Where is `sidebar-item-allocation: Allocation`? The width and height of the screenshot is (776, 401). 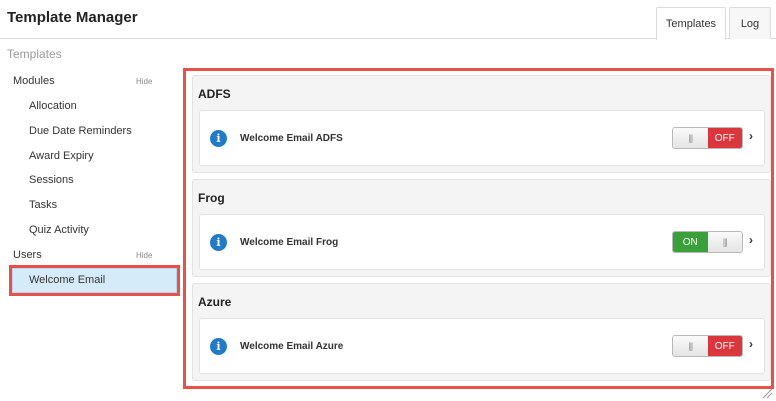
sidebar-item-allocation: Allocation is located at coordinates (88, 106).